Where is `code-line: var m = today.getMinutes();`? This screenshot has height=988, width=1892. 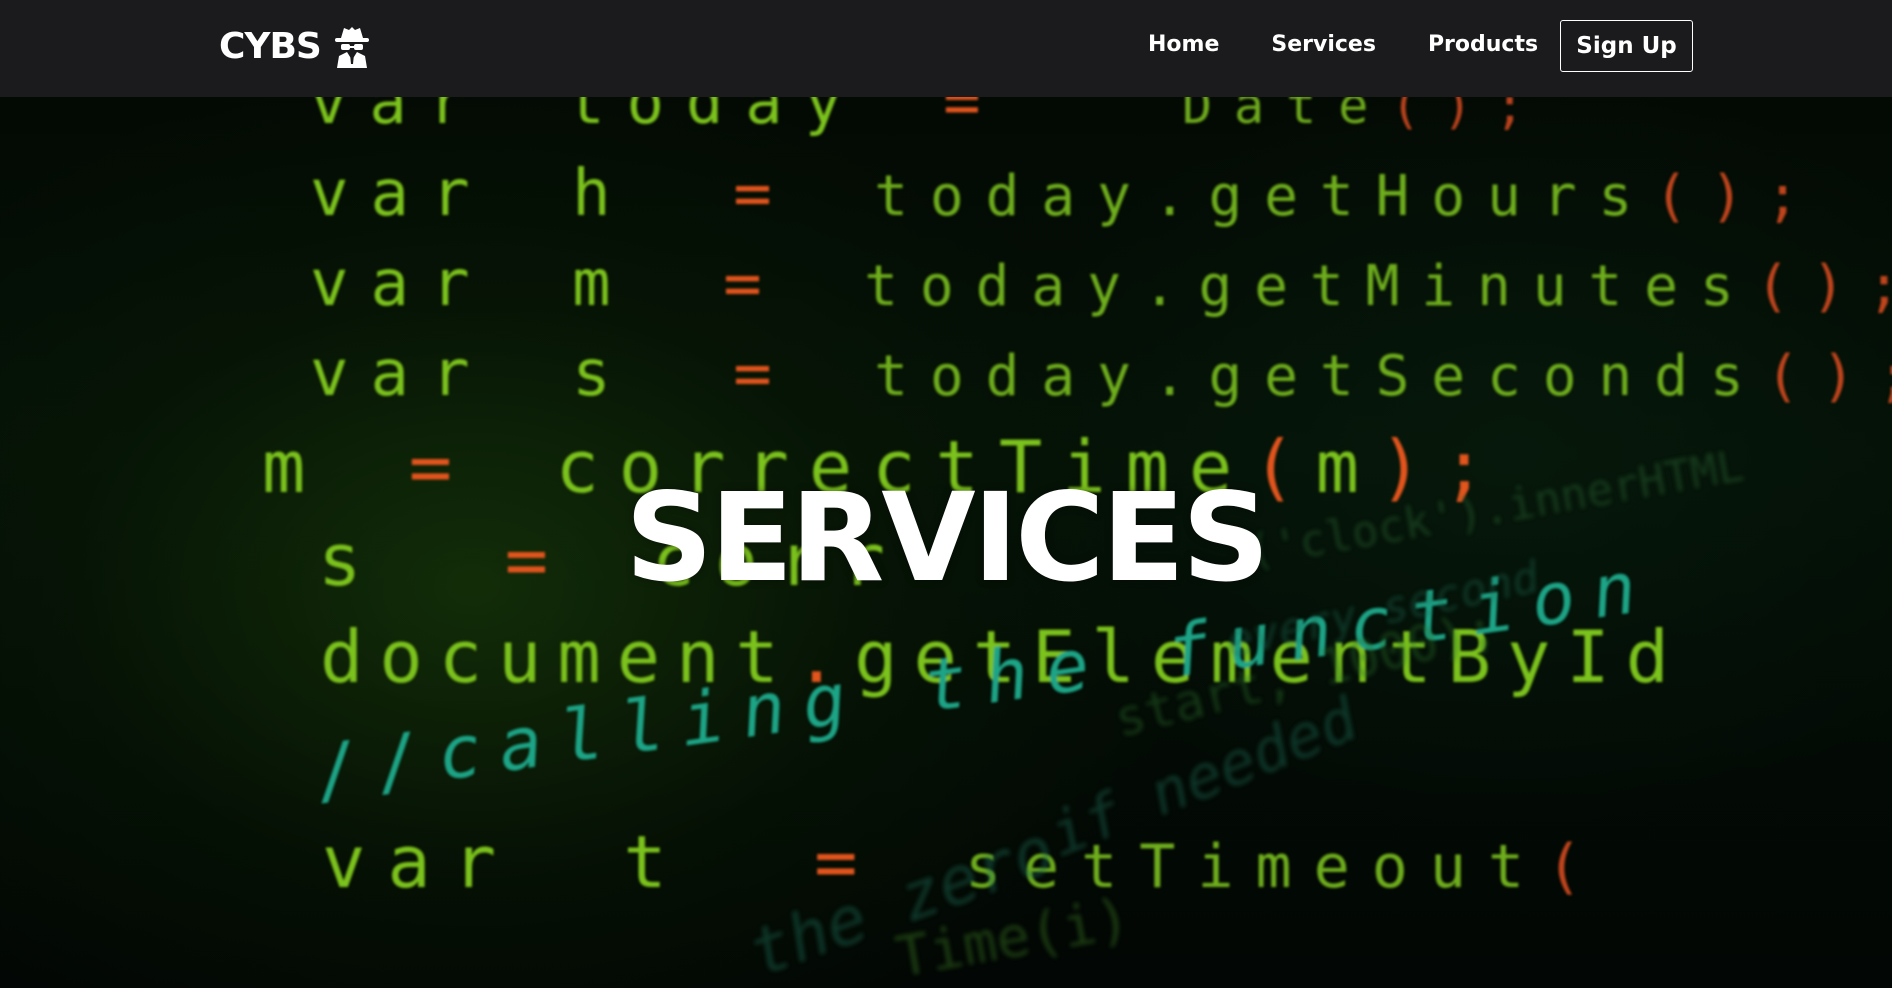 code-line: var m = today.getMinutes(); is located at coordinates (1101, 284).